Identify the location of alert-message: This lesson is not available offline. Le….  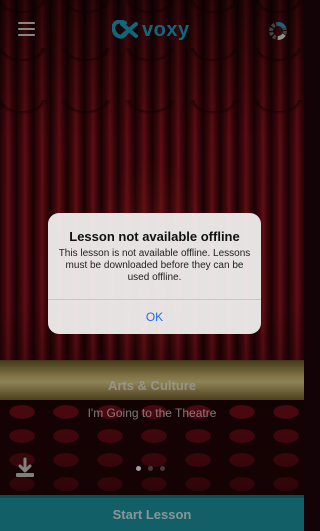
(154, 265).